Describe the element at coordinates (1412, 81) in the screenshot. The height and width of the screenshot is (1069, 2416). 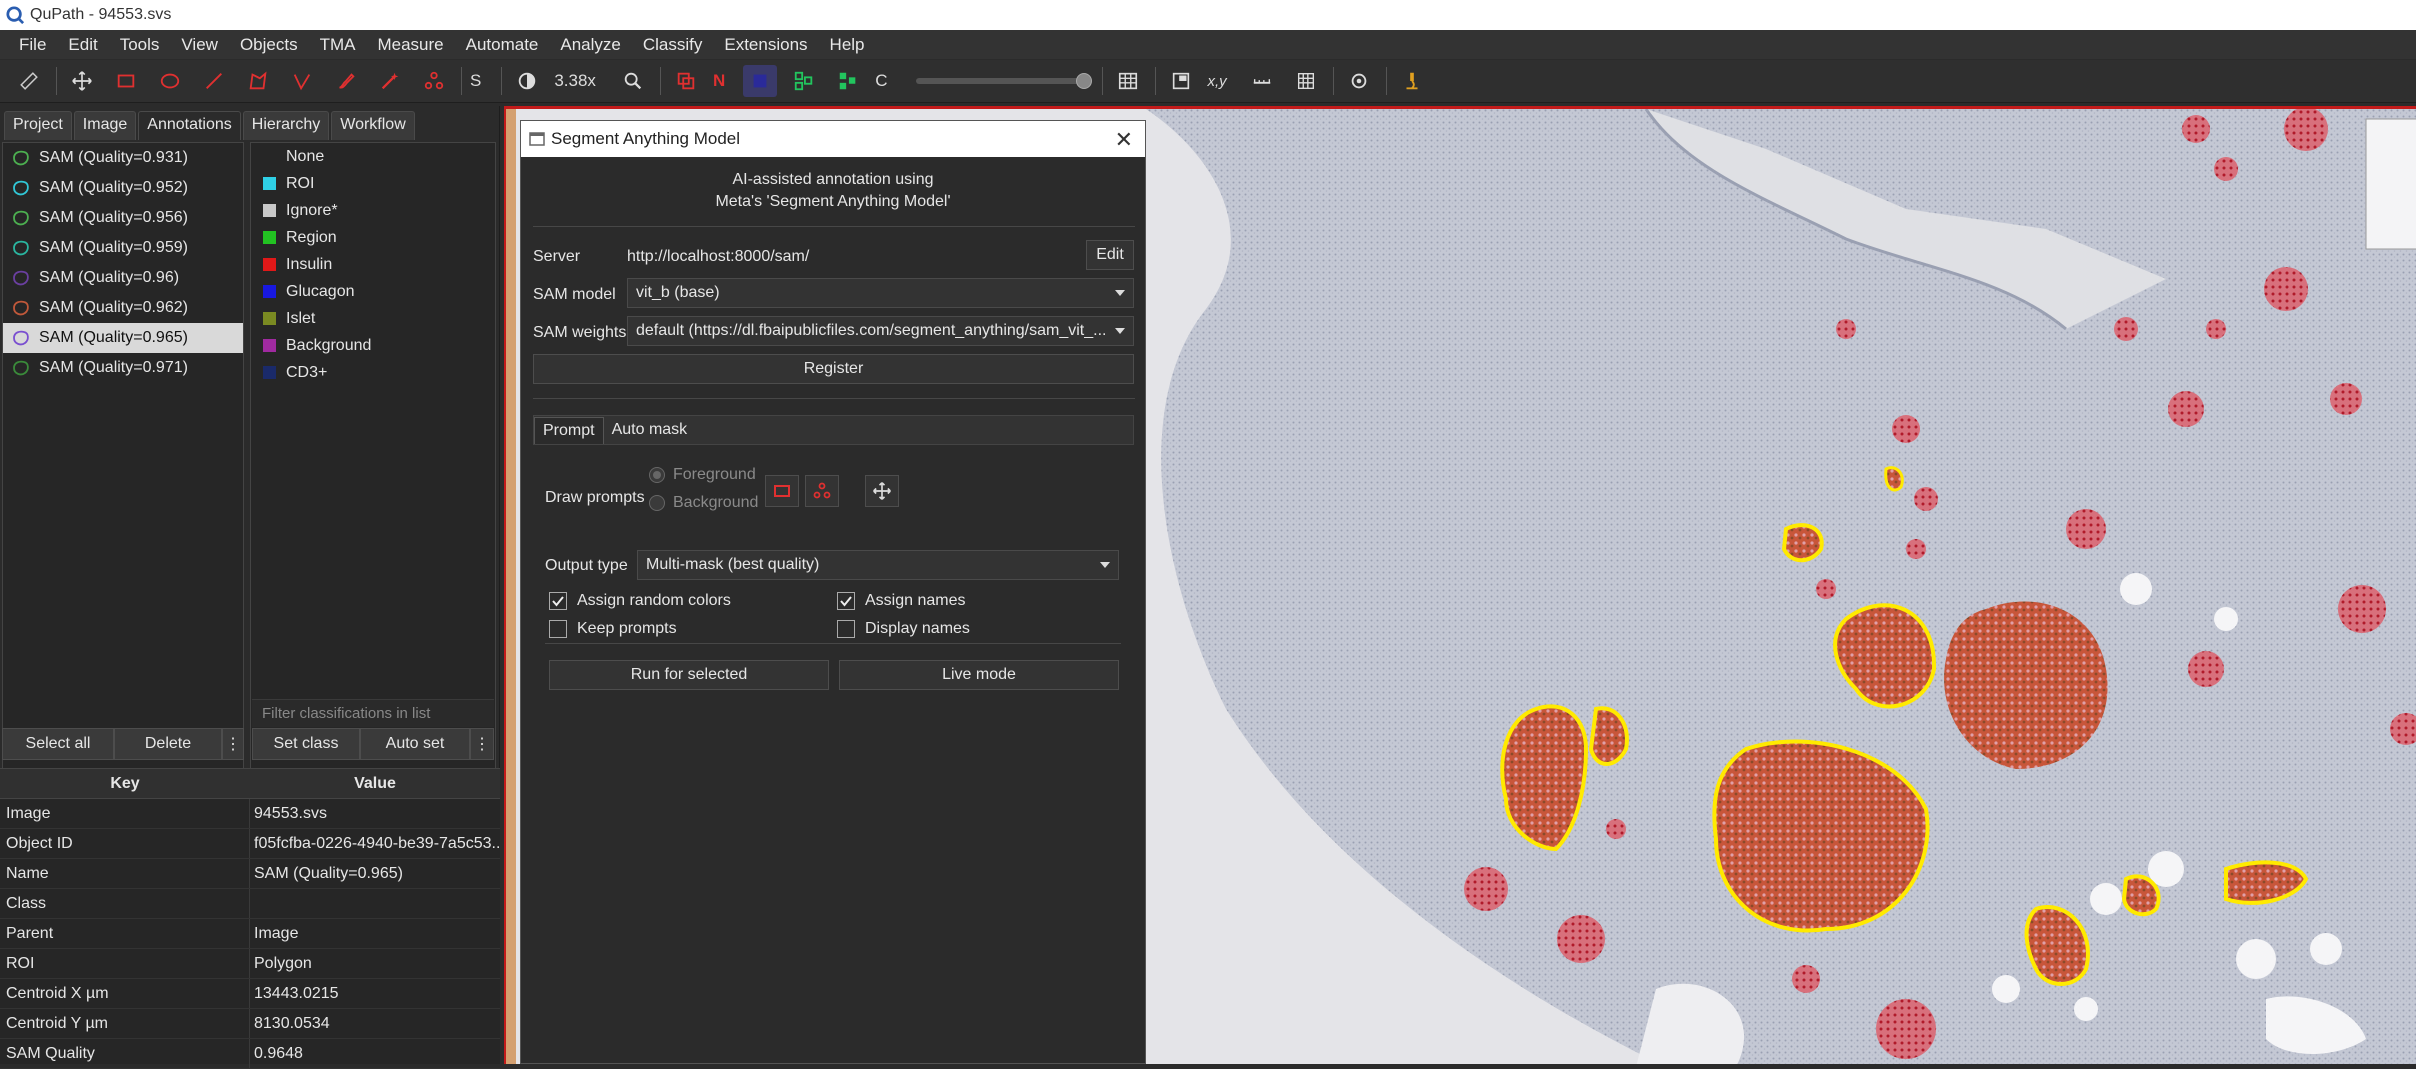
I see `log-button` at that location.